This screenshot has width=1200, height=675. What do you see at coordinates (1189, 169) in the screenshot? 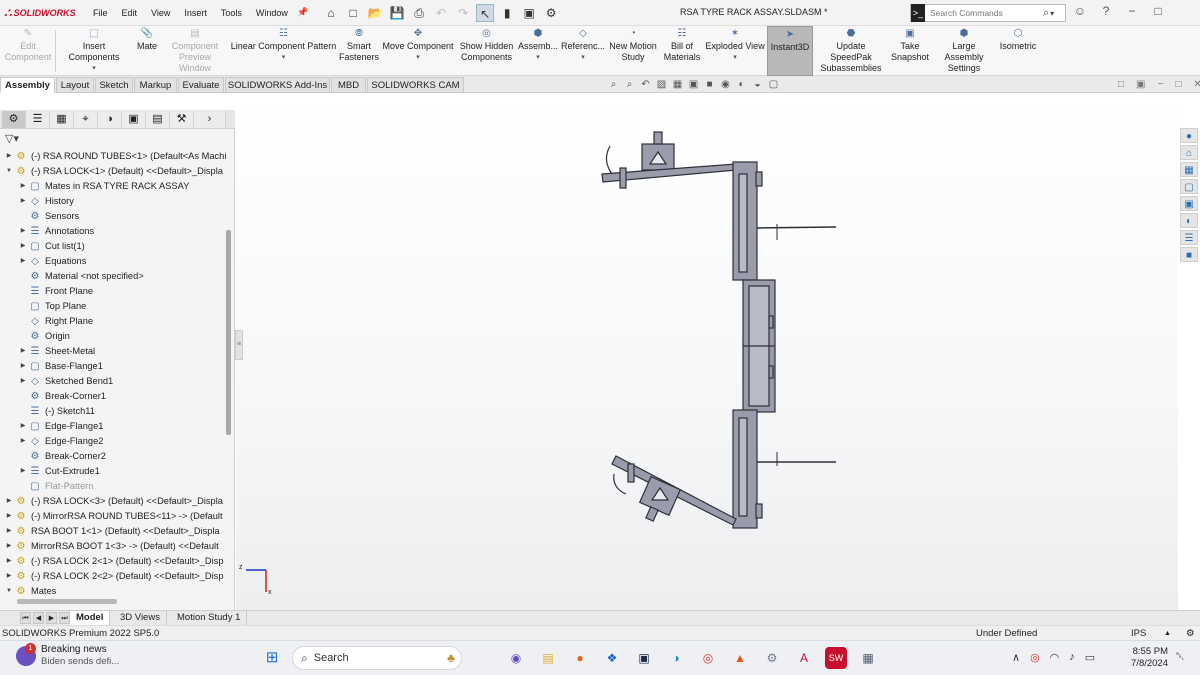
I see `design-library-icon: ▦` at bounding box center [1189, 169].